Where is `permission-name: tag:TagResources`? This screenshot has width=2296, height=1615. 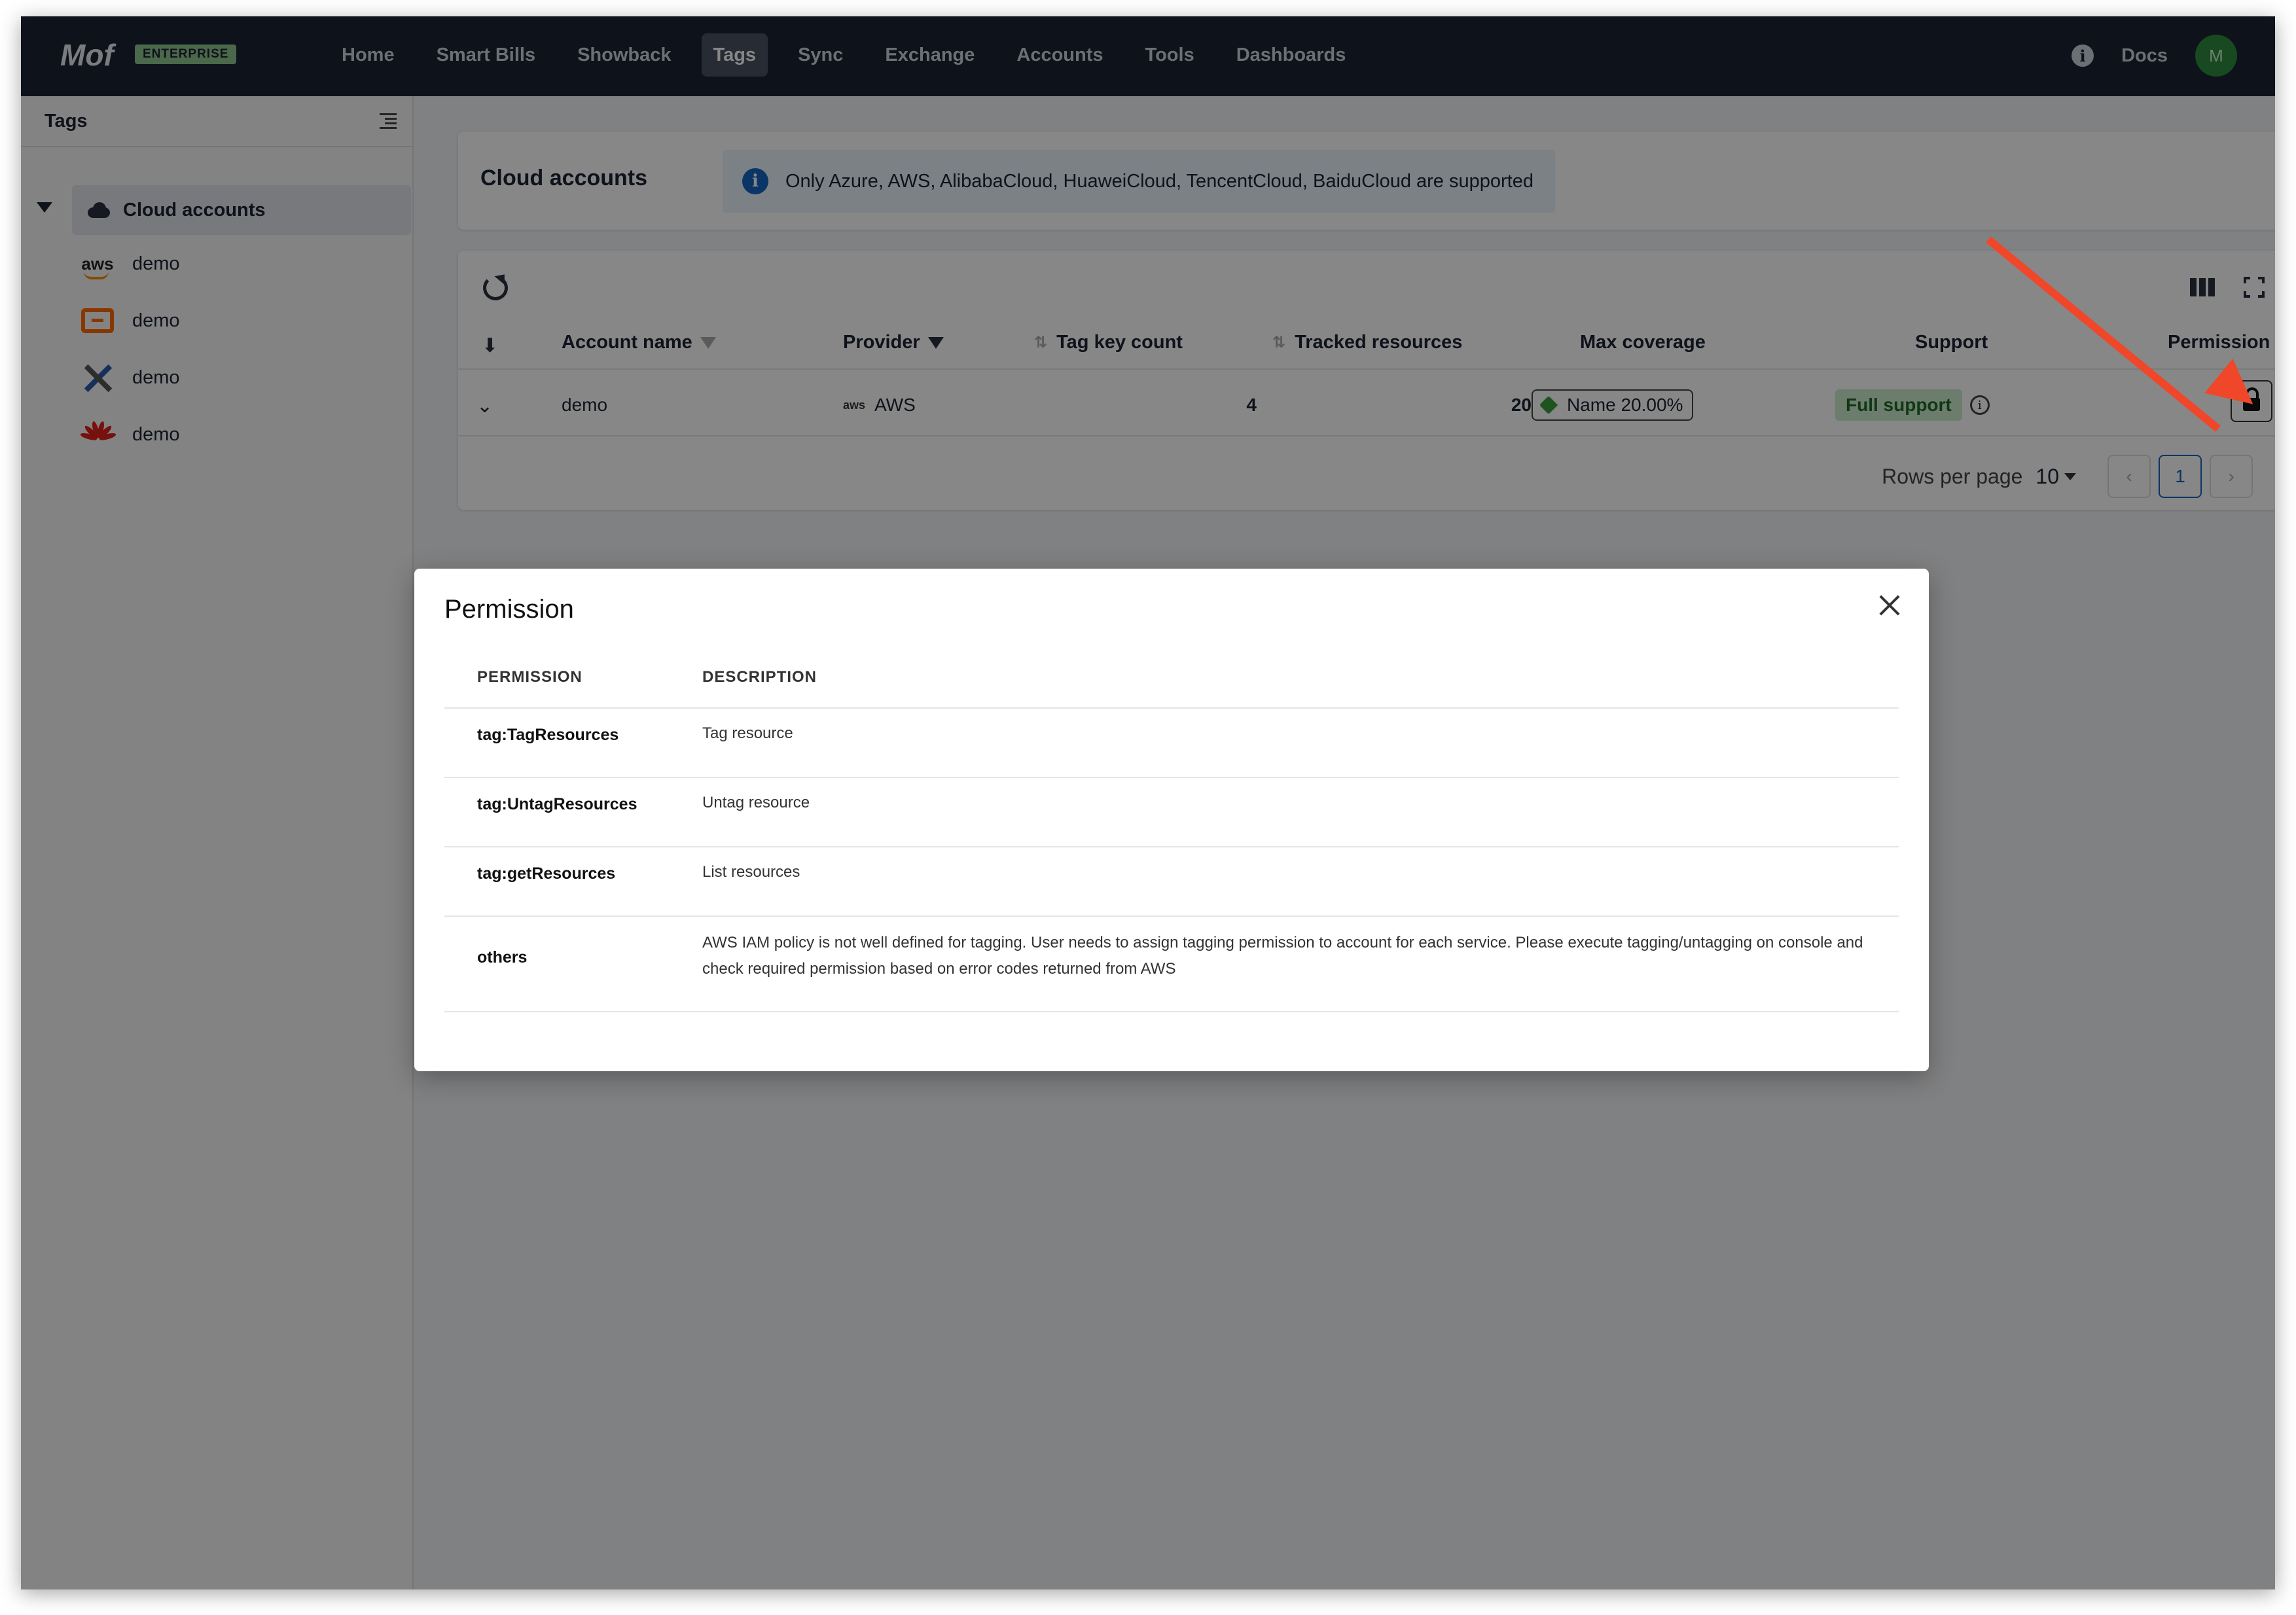
permission-name: tag:TagResources is located at coordinates (548, 735).